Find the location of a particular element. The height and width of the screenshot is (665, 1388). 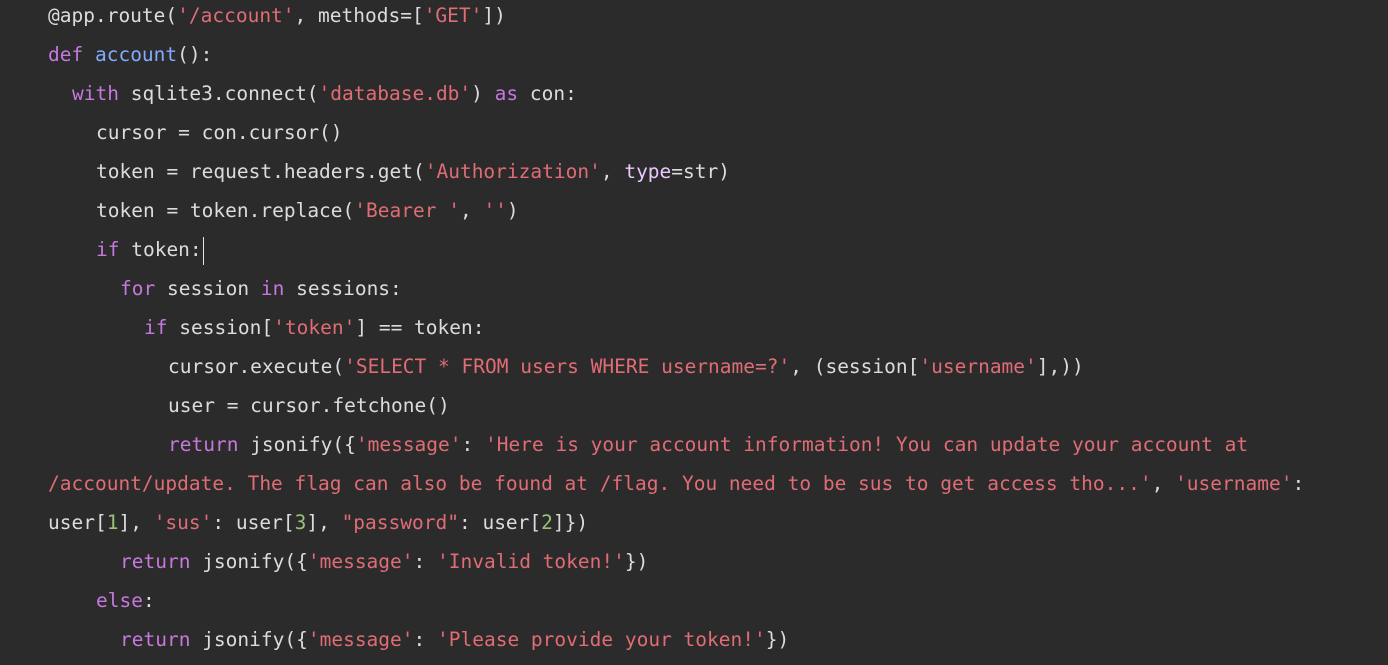

code-token-string: 'GET' is located at coordinates (453, 15).